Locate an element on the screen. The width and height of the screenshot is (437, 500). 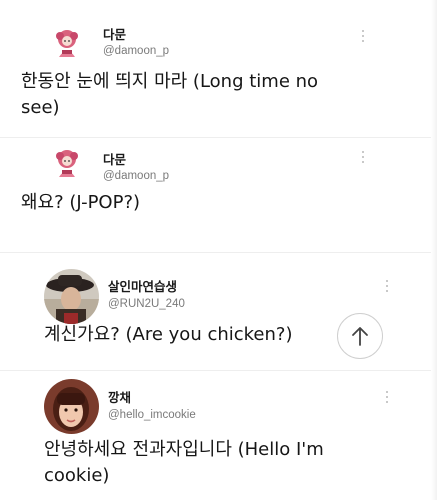
display-name: 깡채 is located at coordinates (119, 396).